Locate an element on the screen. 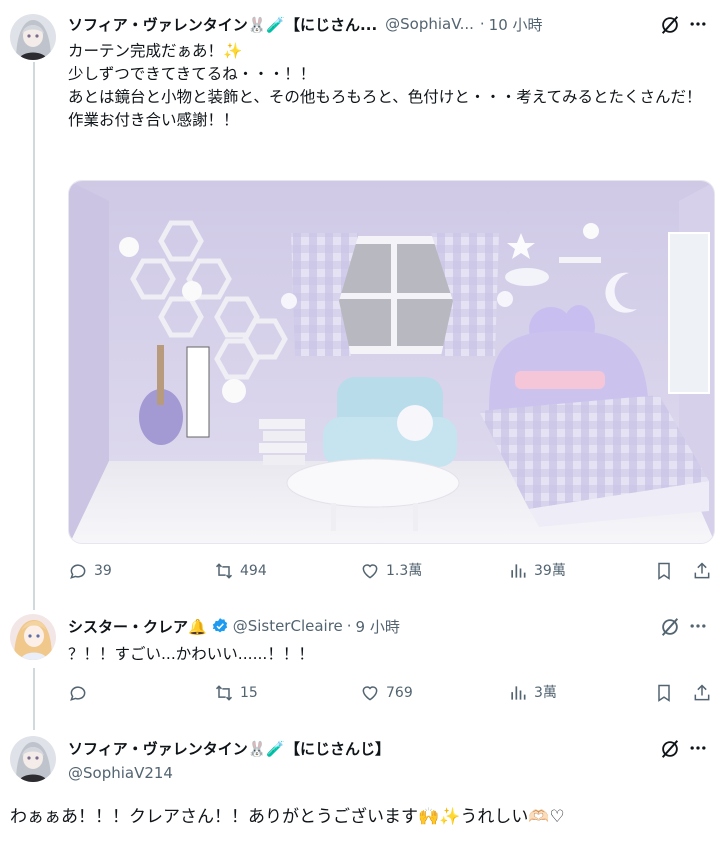 This screenshot has height=866, width=724. verified-badge-icon is located at coordinates (220, 626).